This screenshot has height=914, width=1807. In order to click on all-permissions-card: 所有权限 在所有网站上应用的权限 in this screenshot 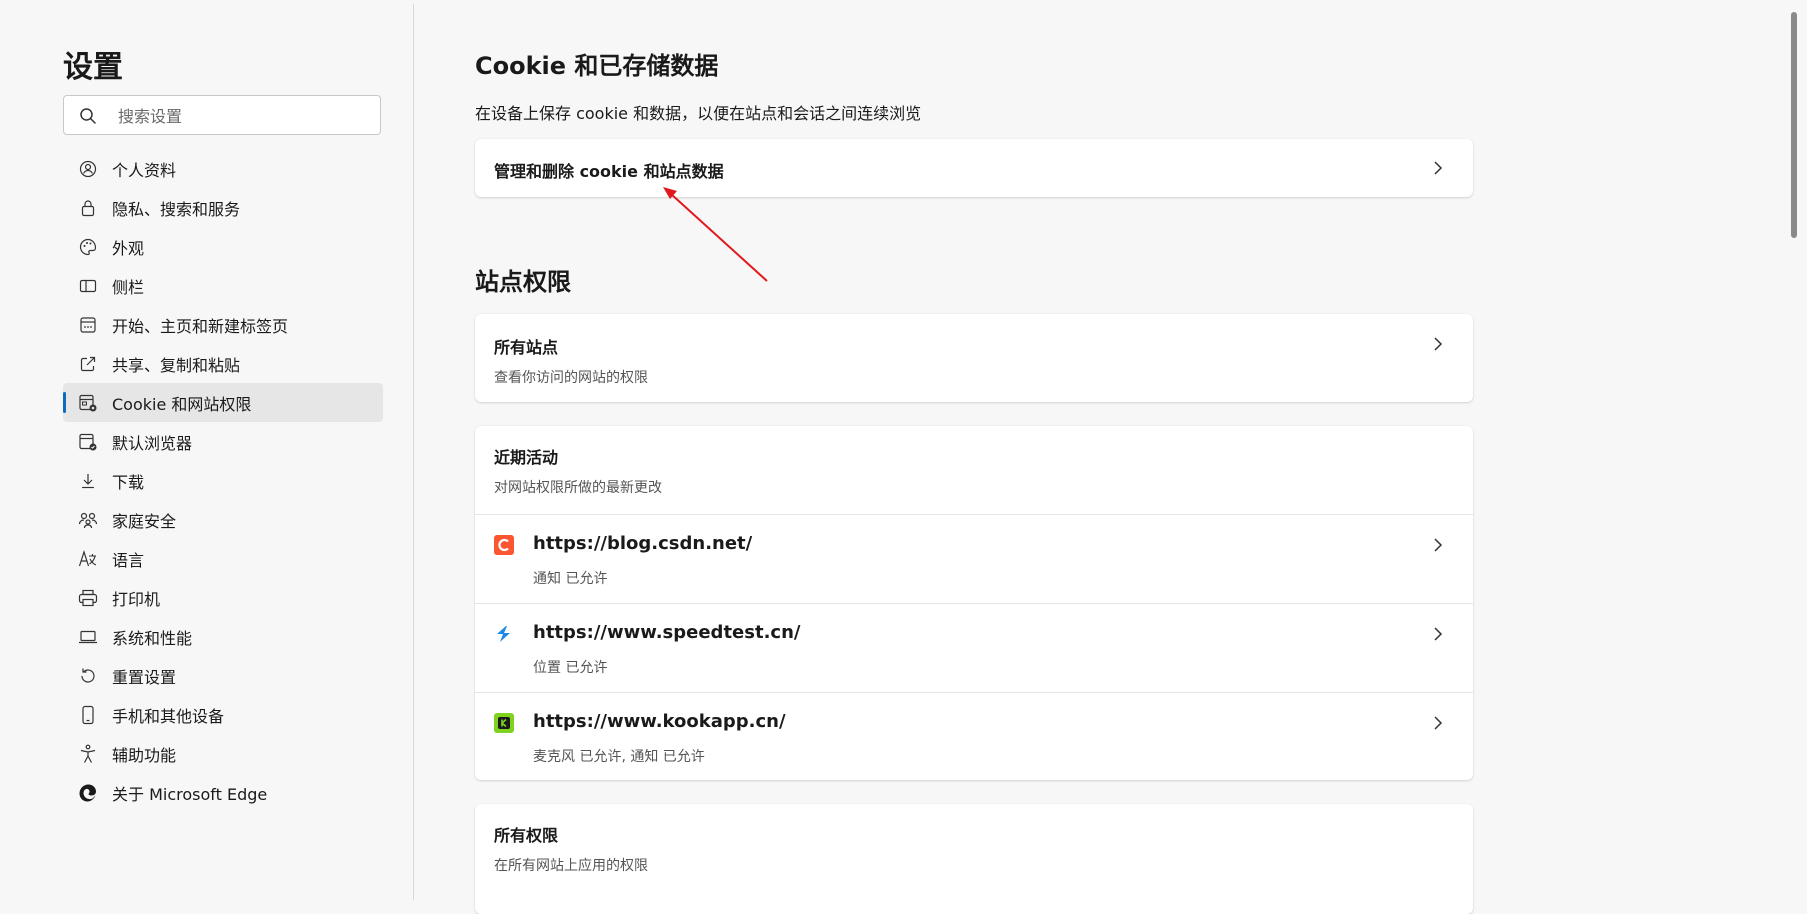, I will do `click(974, 859)`.